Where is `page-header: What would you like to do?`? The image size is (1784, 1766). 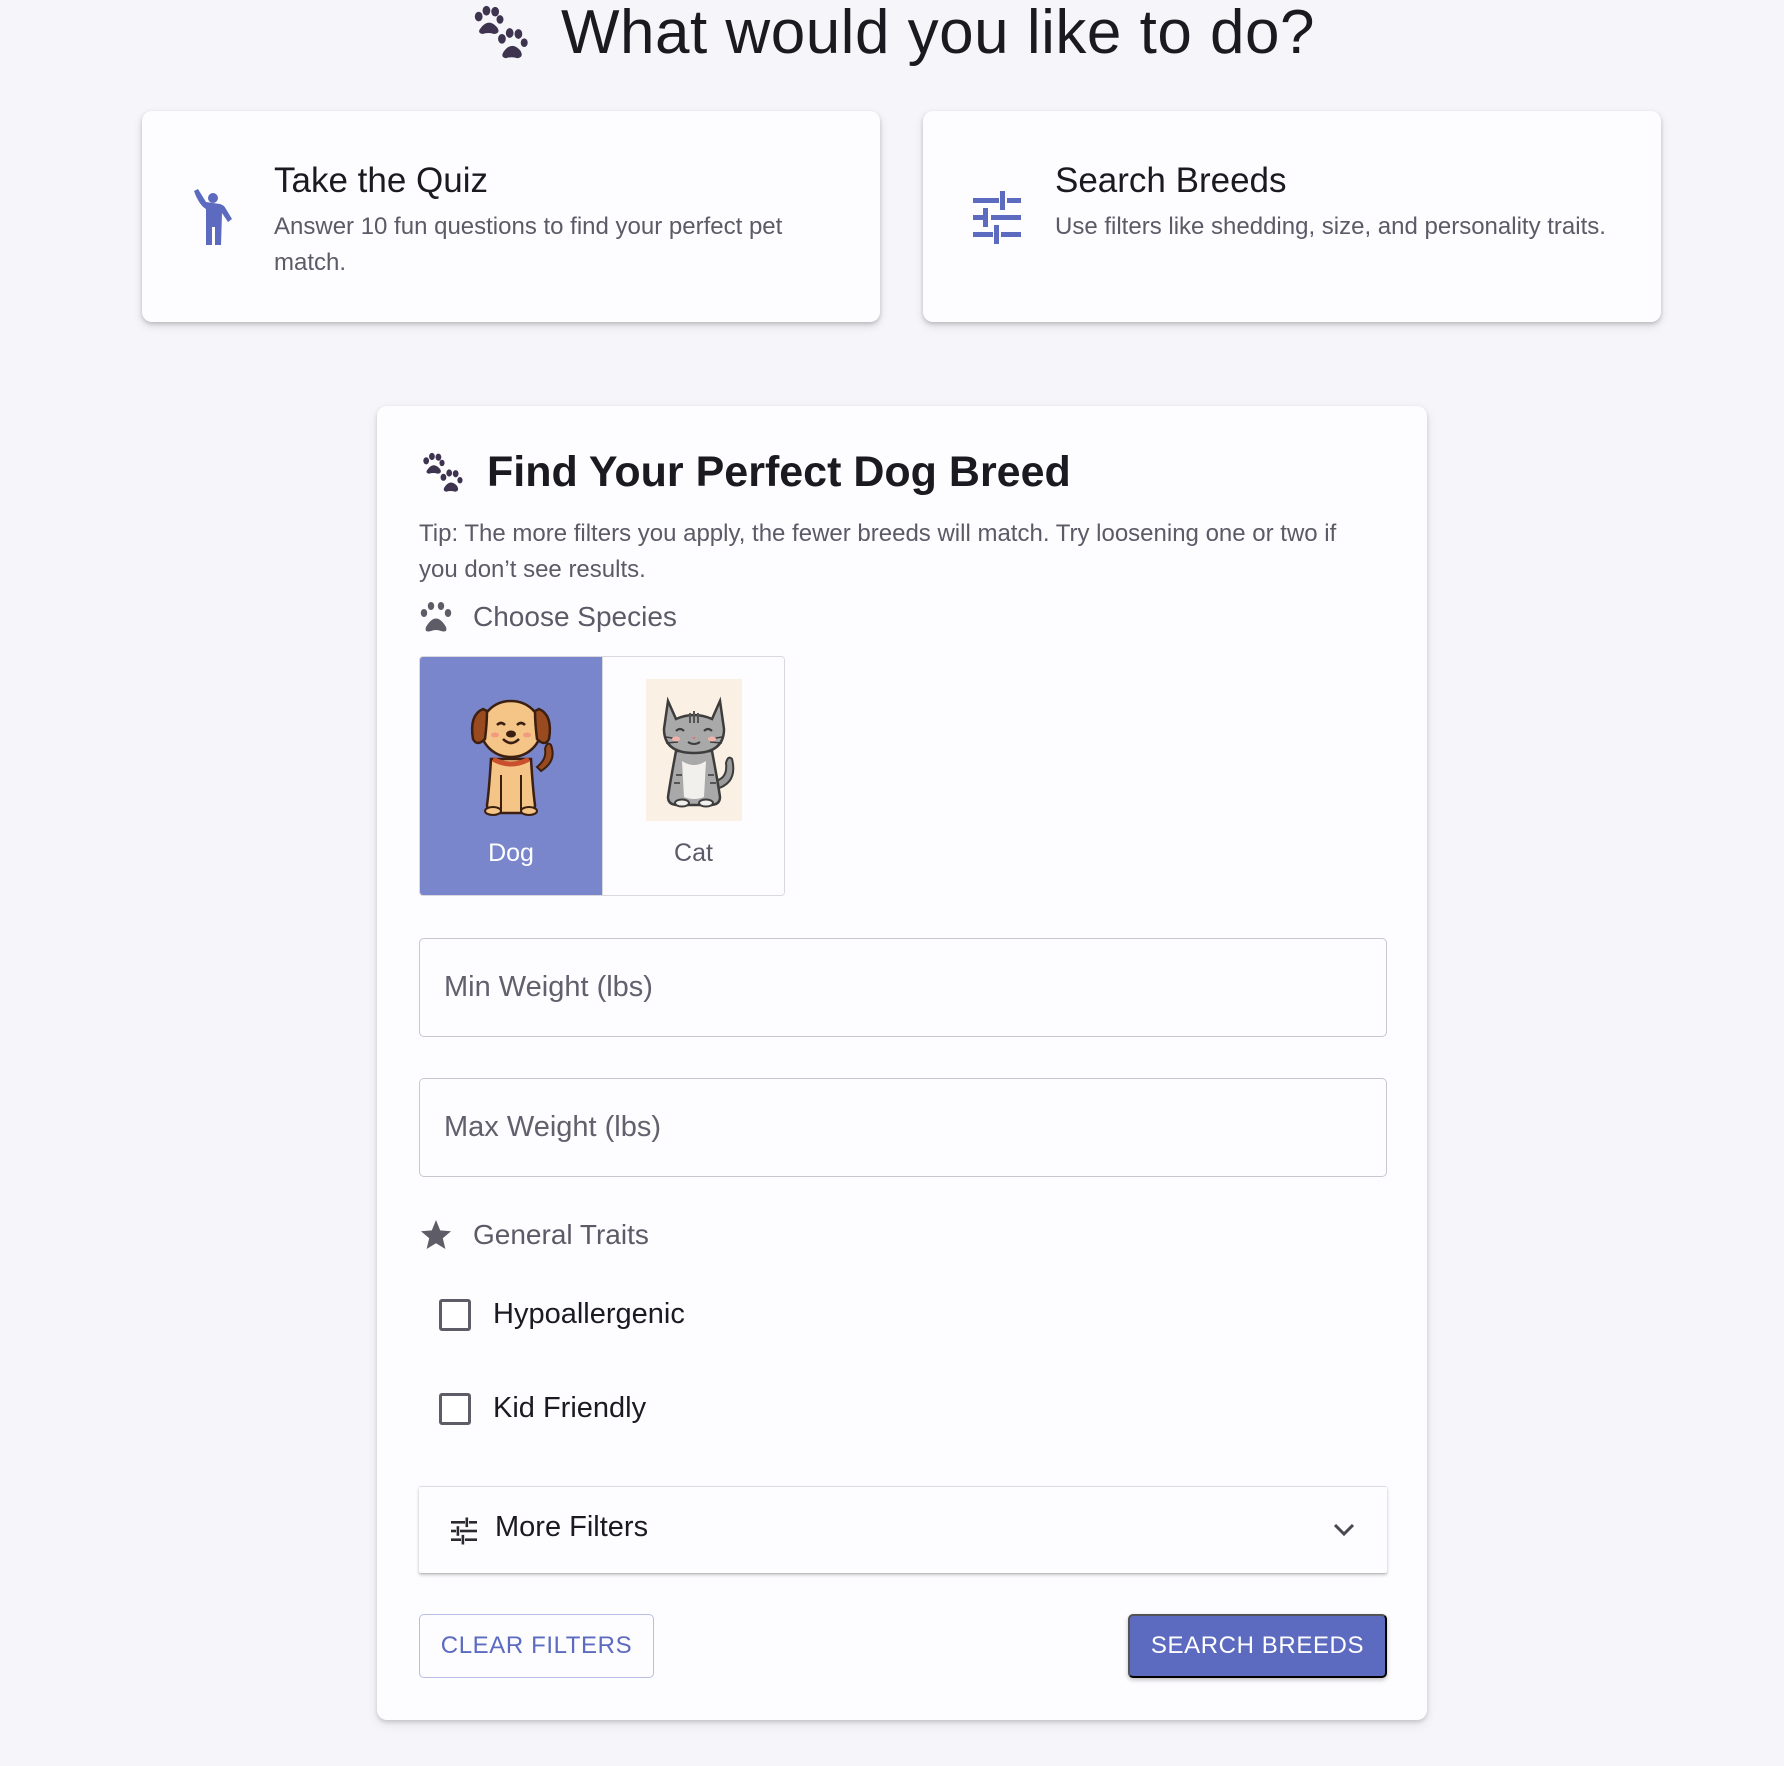 page-header: What would you like to do? is located at coordinates (892, 33).